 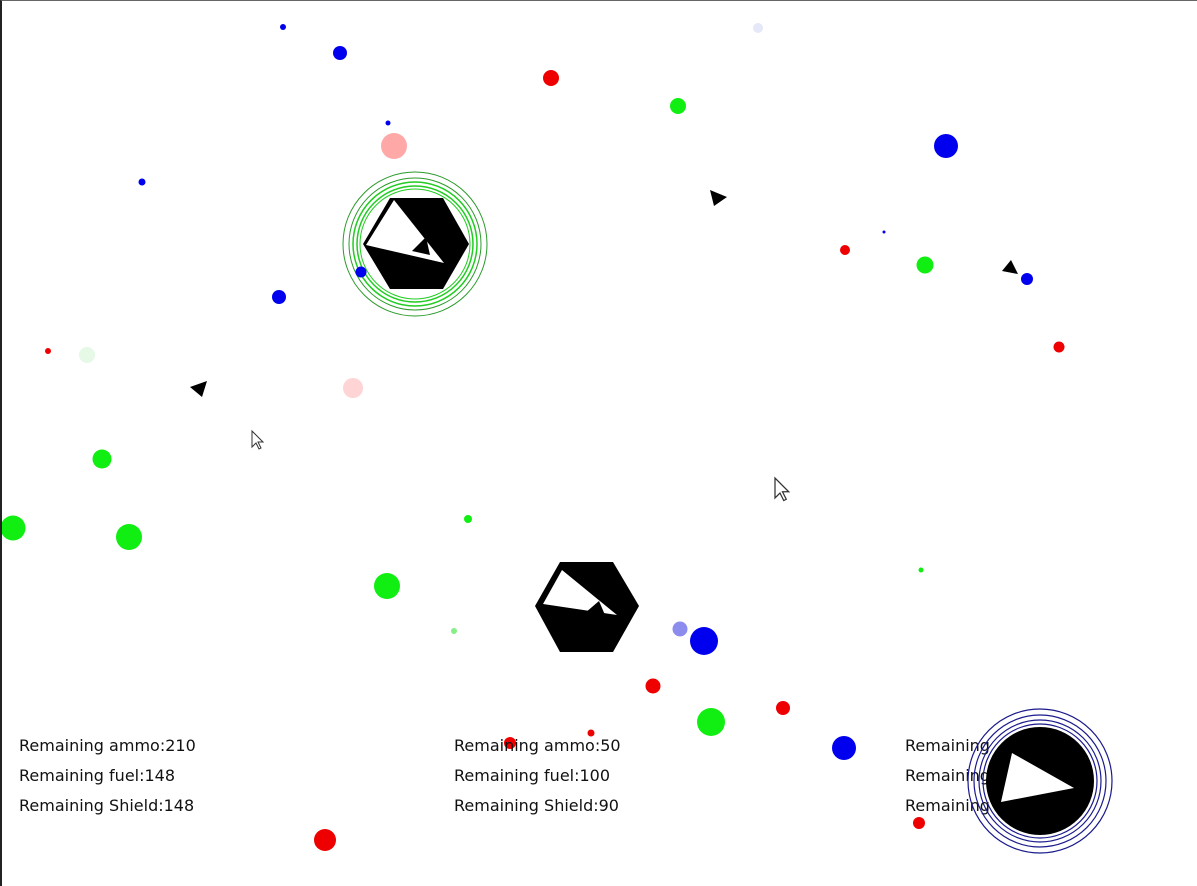 What do you see at coordinates (97, 775) in the screenshot?
I see `fuel-readout: Remaining fuel:148` at bounding box center [97, 775].